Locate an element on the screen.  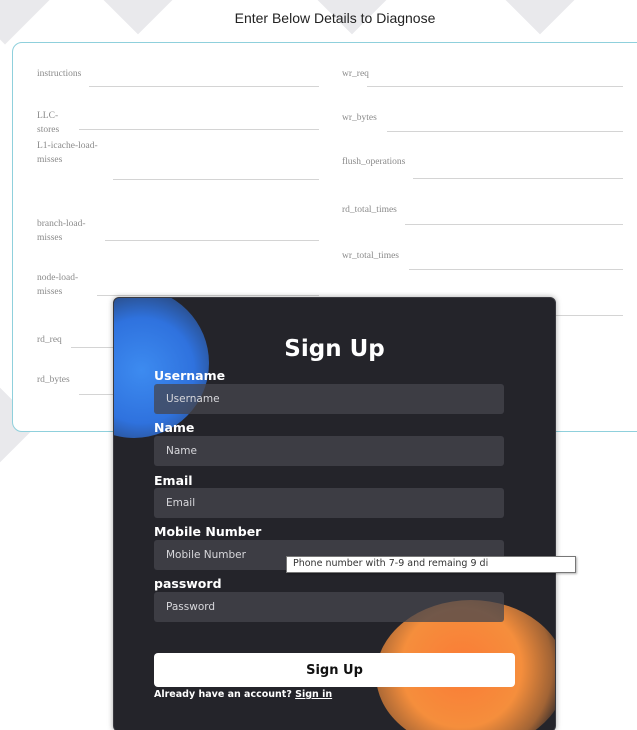
email-label: Email is located at coordinates (173, 480).